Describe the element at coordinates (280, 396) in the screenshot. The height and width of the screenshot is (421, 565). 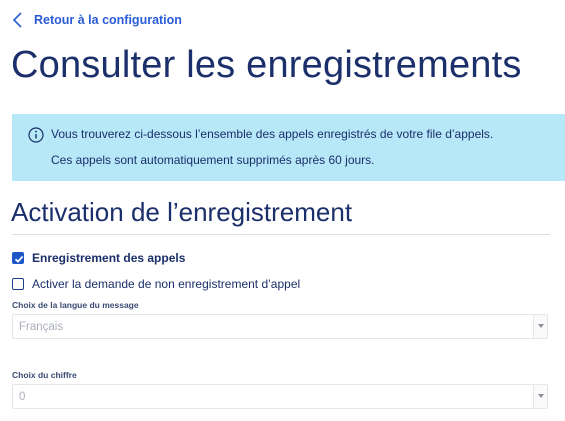
I see `digit-select: 0` at that location.